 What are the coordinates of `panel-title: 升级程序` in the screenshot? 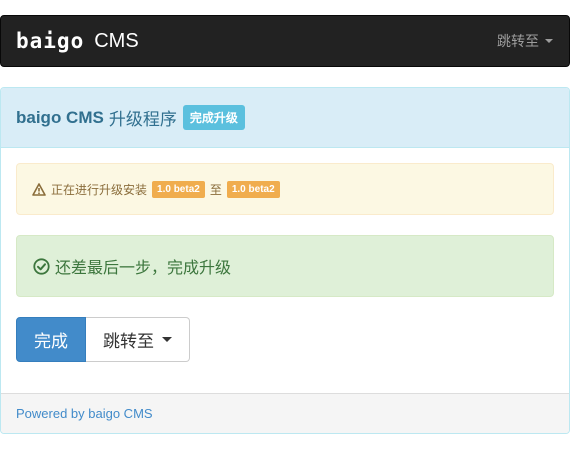 It's located at (142, 119).